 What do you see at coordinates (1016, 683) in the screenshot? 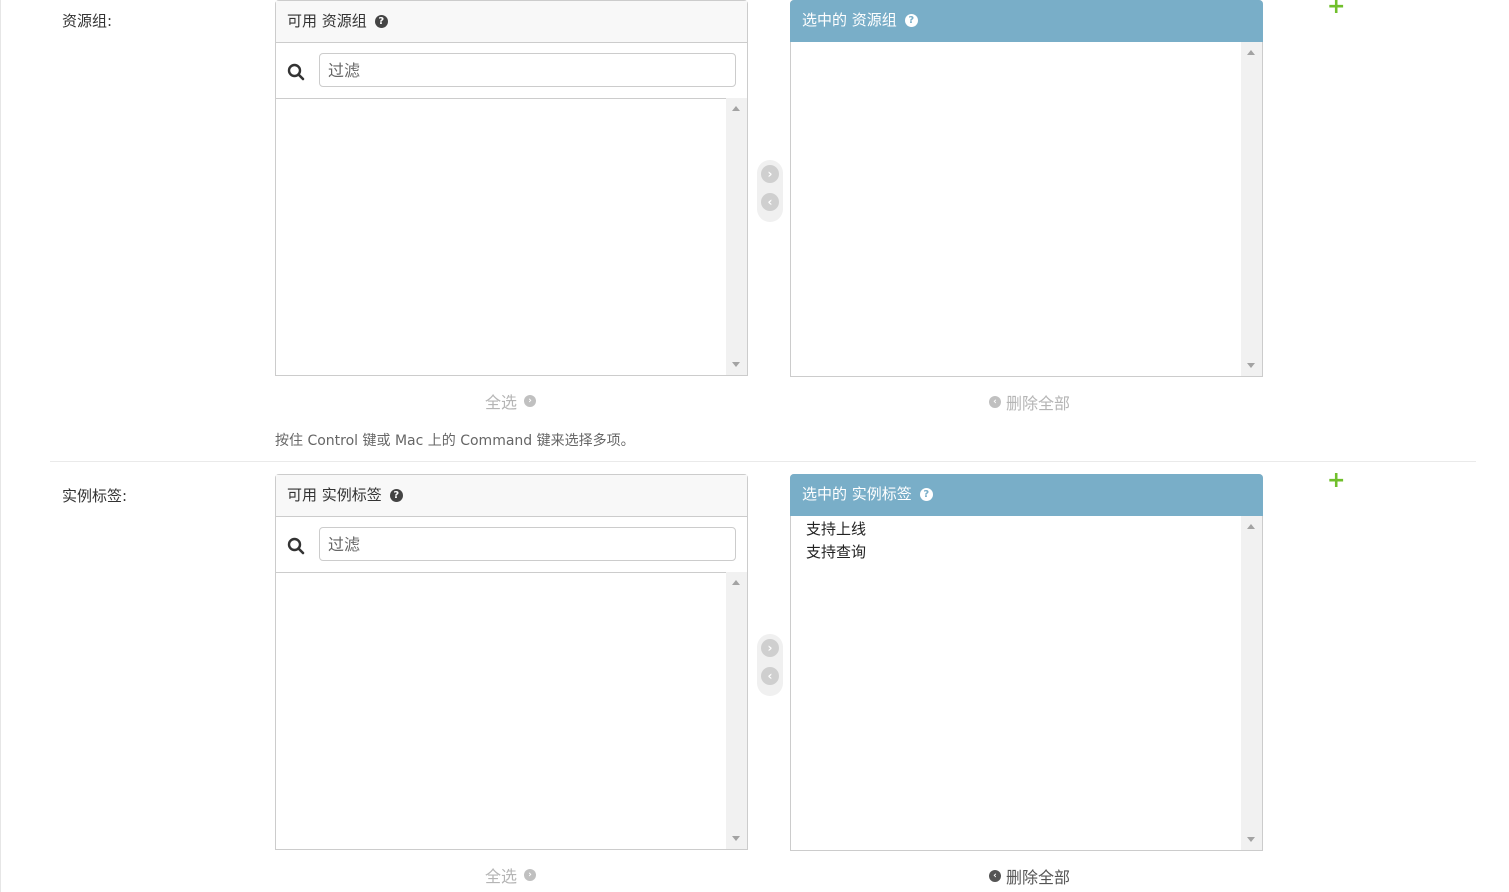
I see `chosen-items: 支持上线 支持查询` at bounding box center [1016, 683].